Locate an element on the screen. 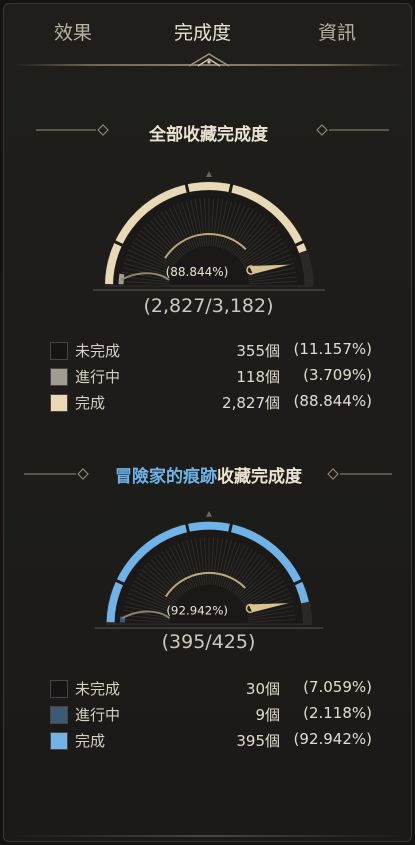 The width and height of the screenshot is (415, 845). panel-bottom-border is located at coordinates (208, 836).